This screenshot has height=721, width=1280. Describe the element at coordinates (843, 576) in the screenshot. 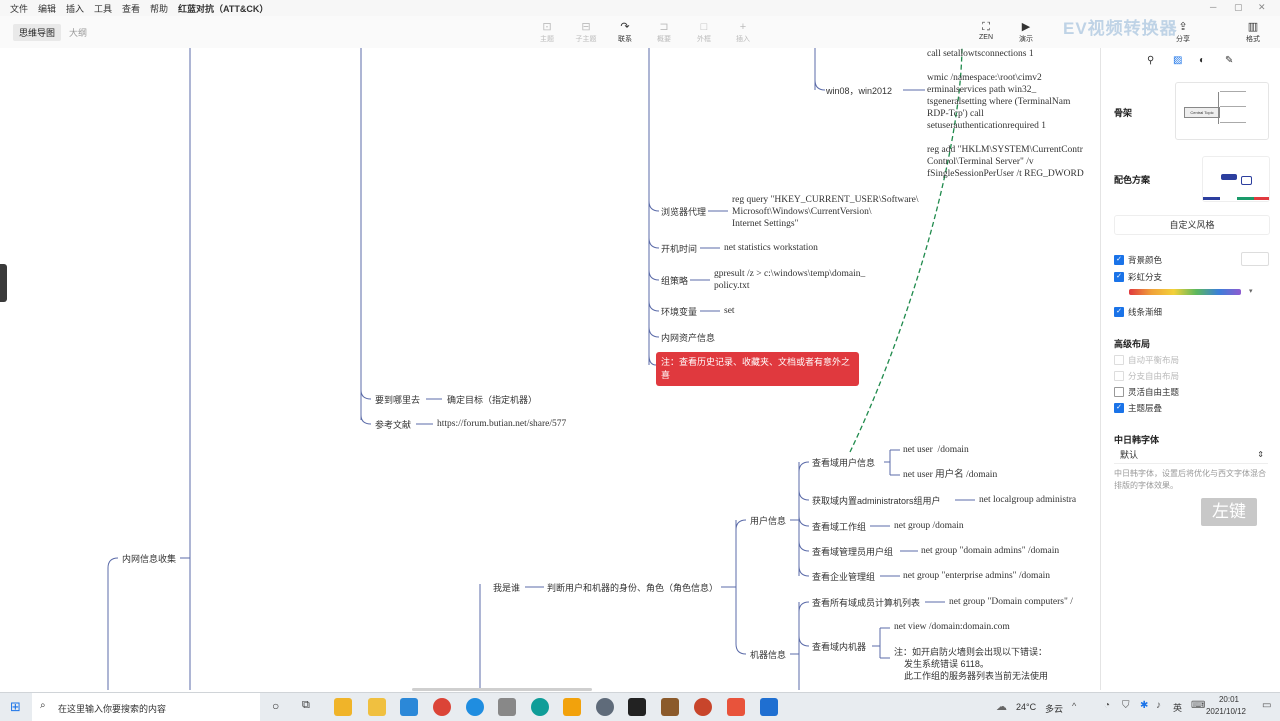

I see `topic-enterprise-admins: 查看企业管理组` at that location.